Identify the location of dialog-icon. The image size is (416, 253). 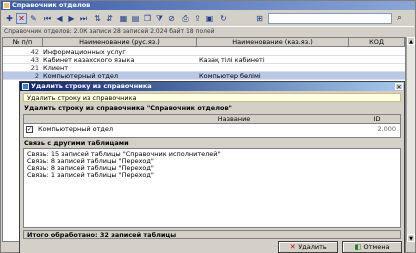
(25, 86).